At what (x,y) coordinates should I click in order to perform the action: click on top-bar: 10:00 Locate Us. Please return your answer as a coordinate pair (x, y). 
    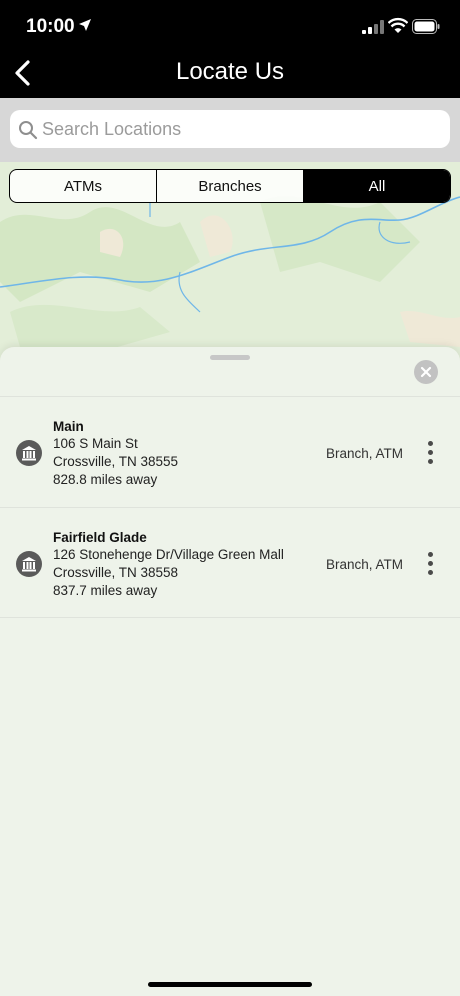
    Looking at the image, I should click on (230, 49).